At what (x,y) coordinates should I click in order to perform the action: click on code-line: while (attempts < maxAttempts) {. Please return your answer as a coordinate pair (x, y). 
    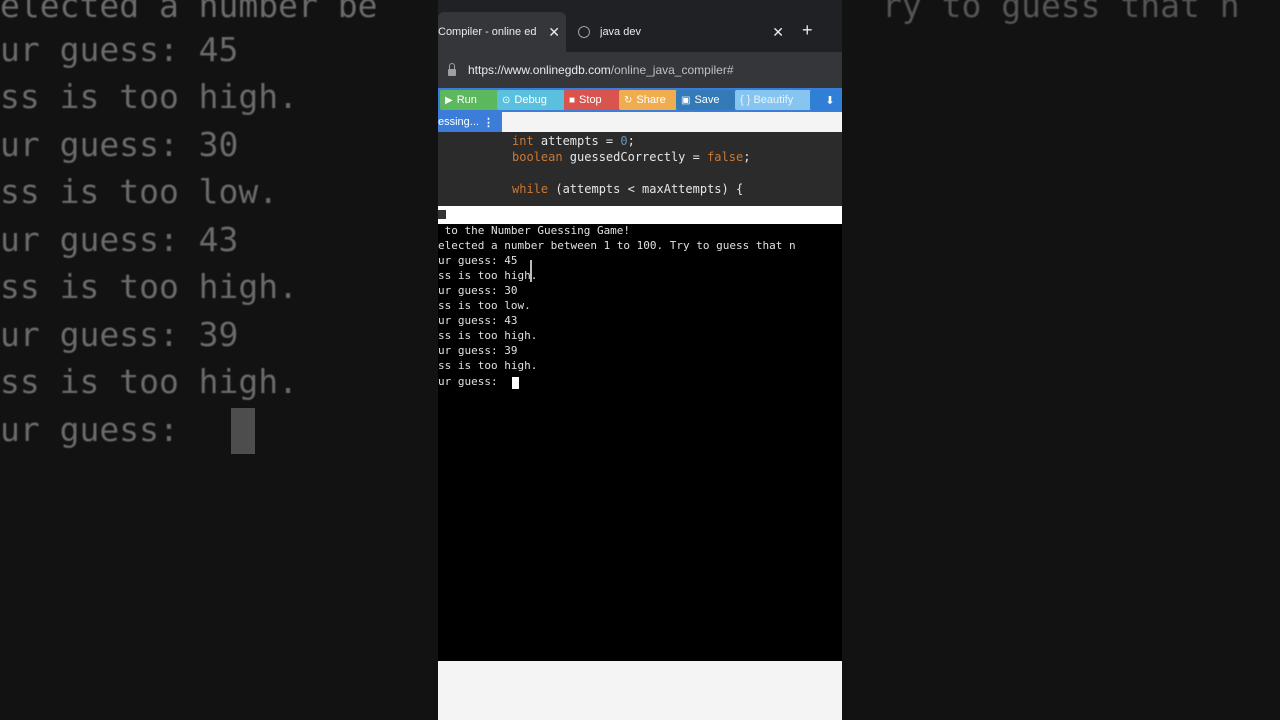
    Looking at the image, I should click on (627, 189).